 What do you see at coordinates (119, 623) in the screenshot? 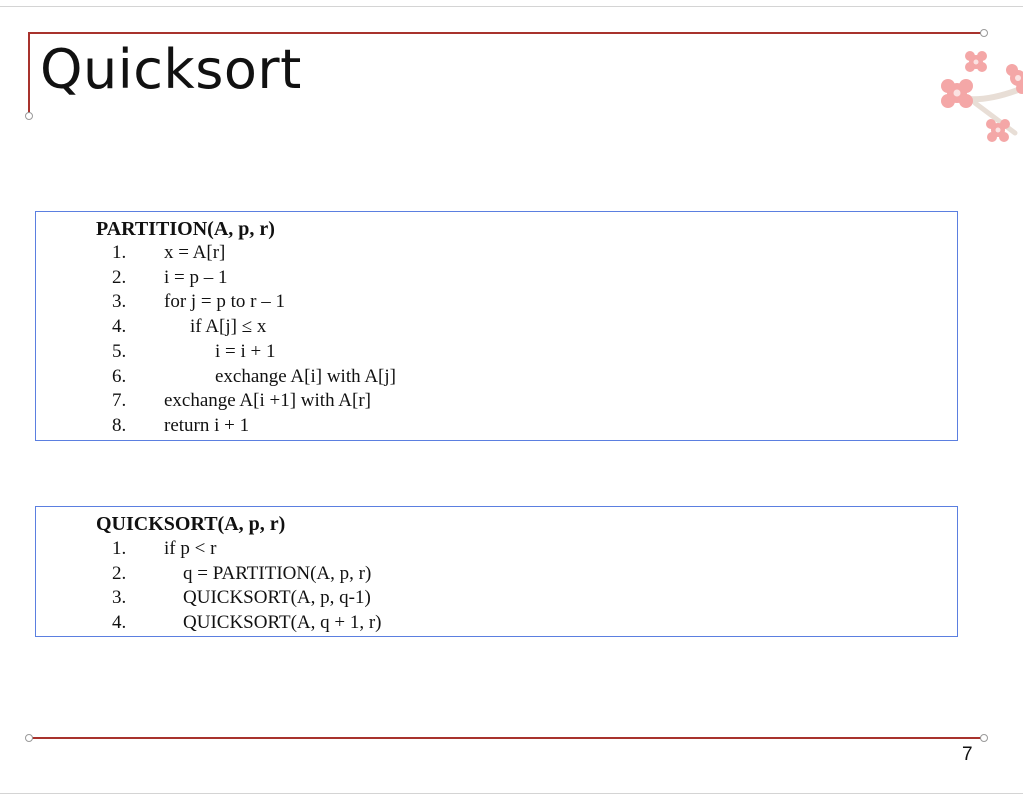
I see `quicksort-line-number: 4.` at bounding box center [119, 623].